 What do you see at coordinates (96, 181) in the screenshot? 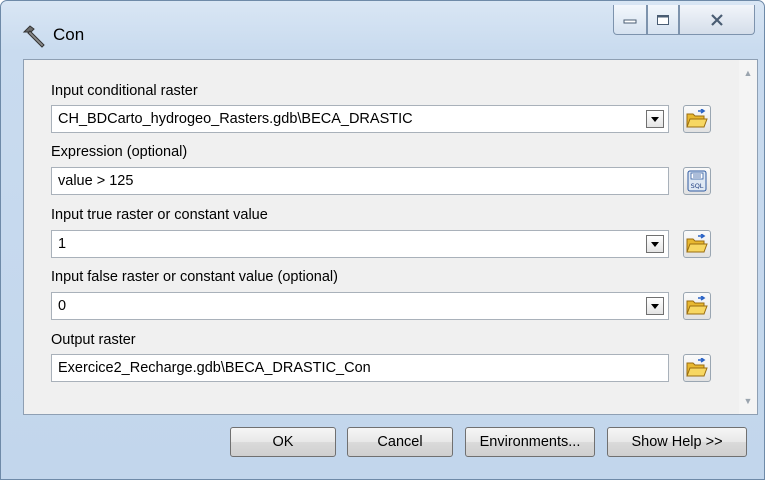
I see `expression-value: value > 125` at bounding box center [96, 181].